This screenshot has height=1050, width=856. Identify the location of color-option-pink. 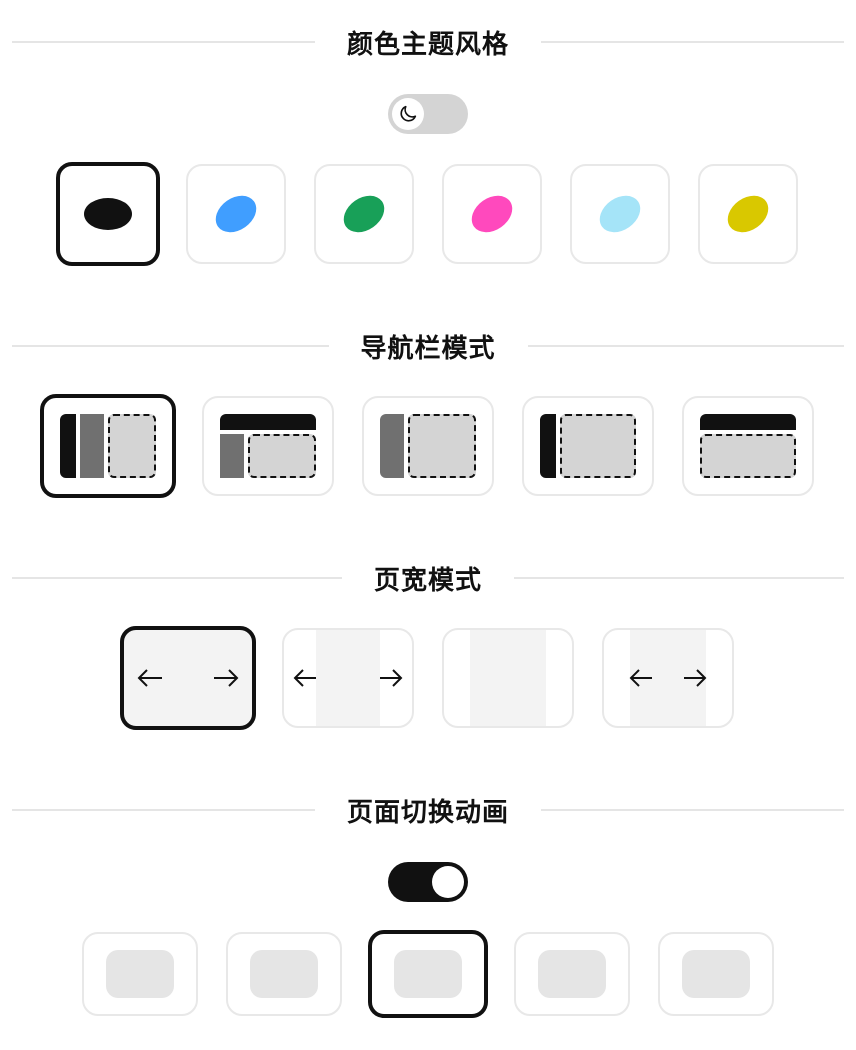
(492, 214).